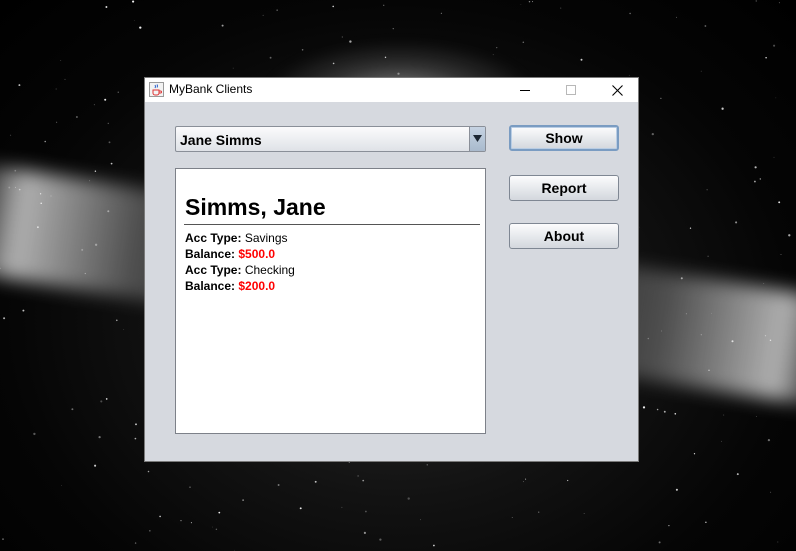  I want to click on maximize-button, so click(571, 90).